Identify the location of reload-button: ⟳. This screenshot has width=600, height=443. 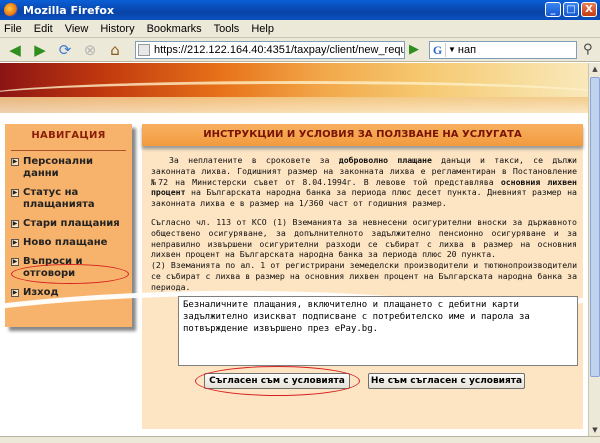
(65, 50).